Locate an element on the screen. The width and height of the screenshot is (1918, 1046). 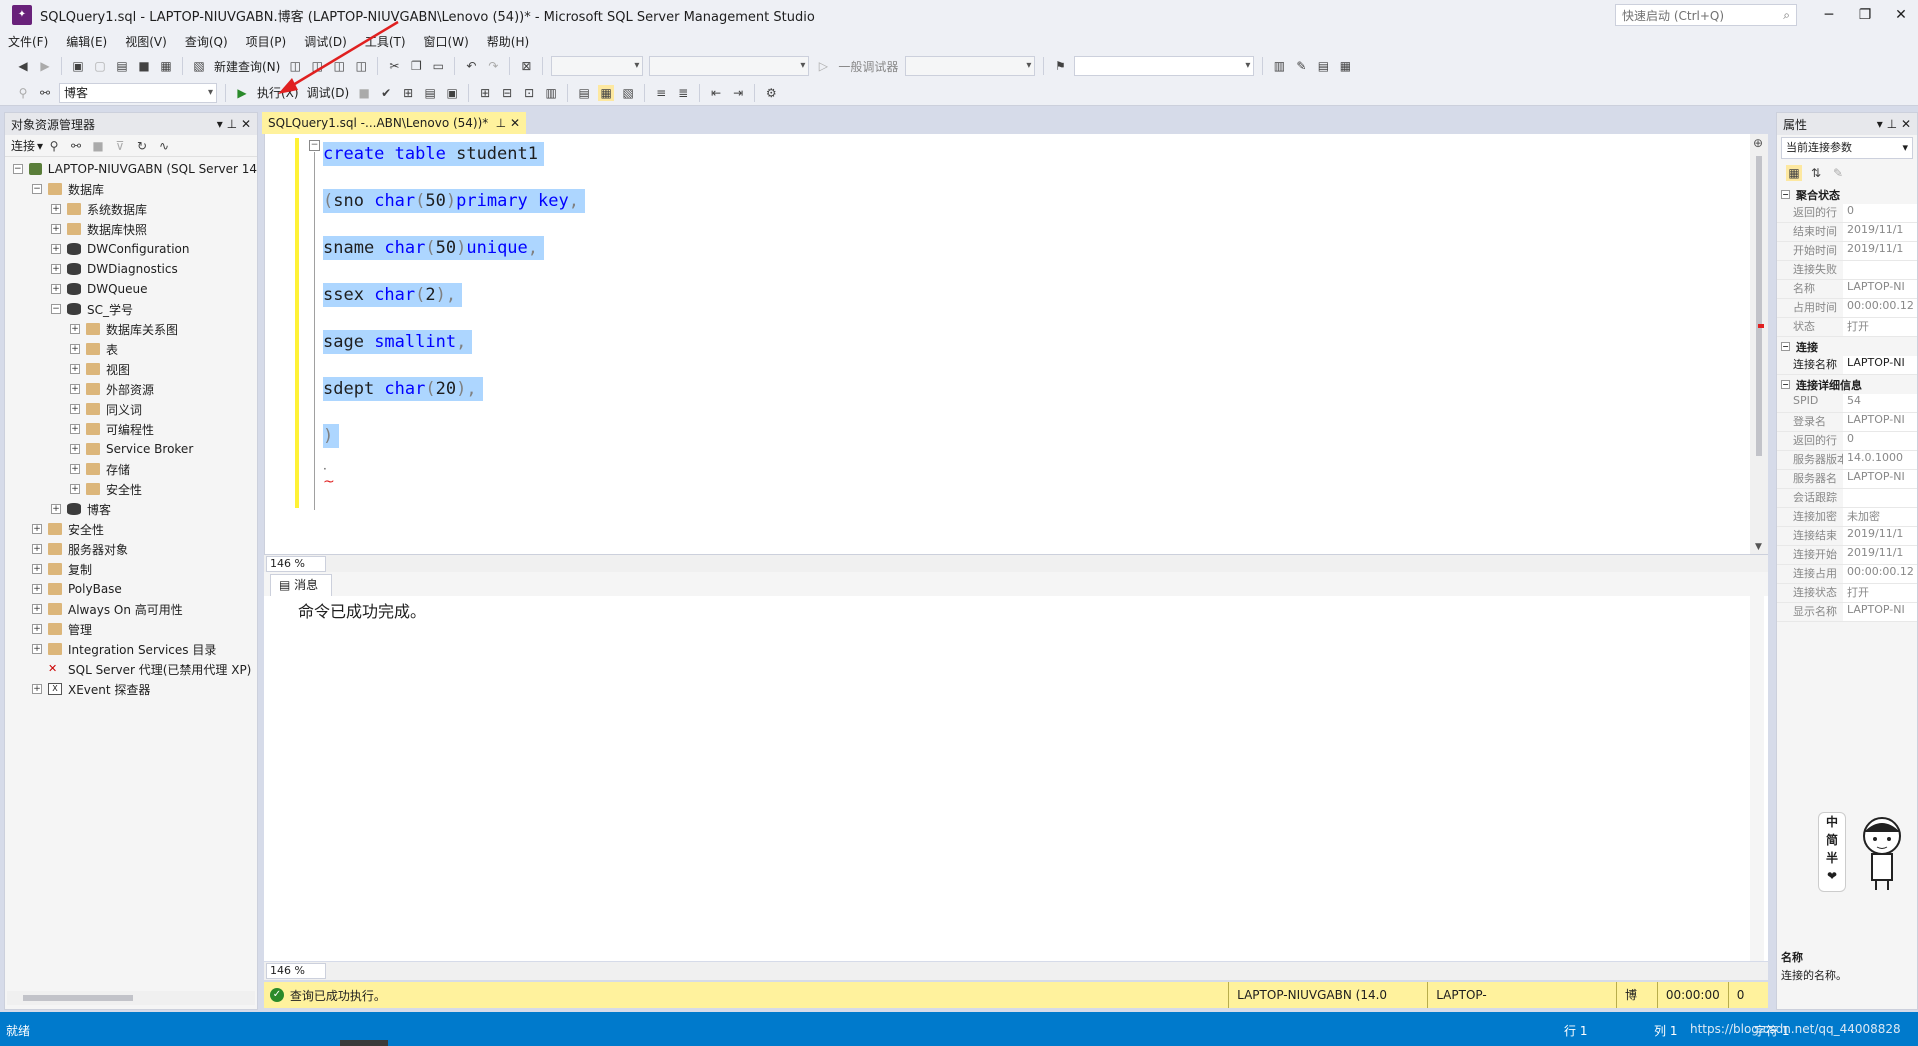
menu-edit: 编辑(E) is located at coordinates (86, 41).